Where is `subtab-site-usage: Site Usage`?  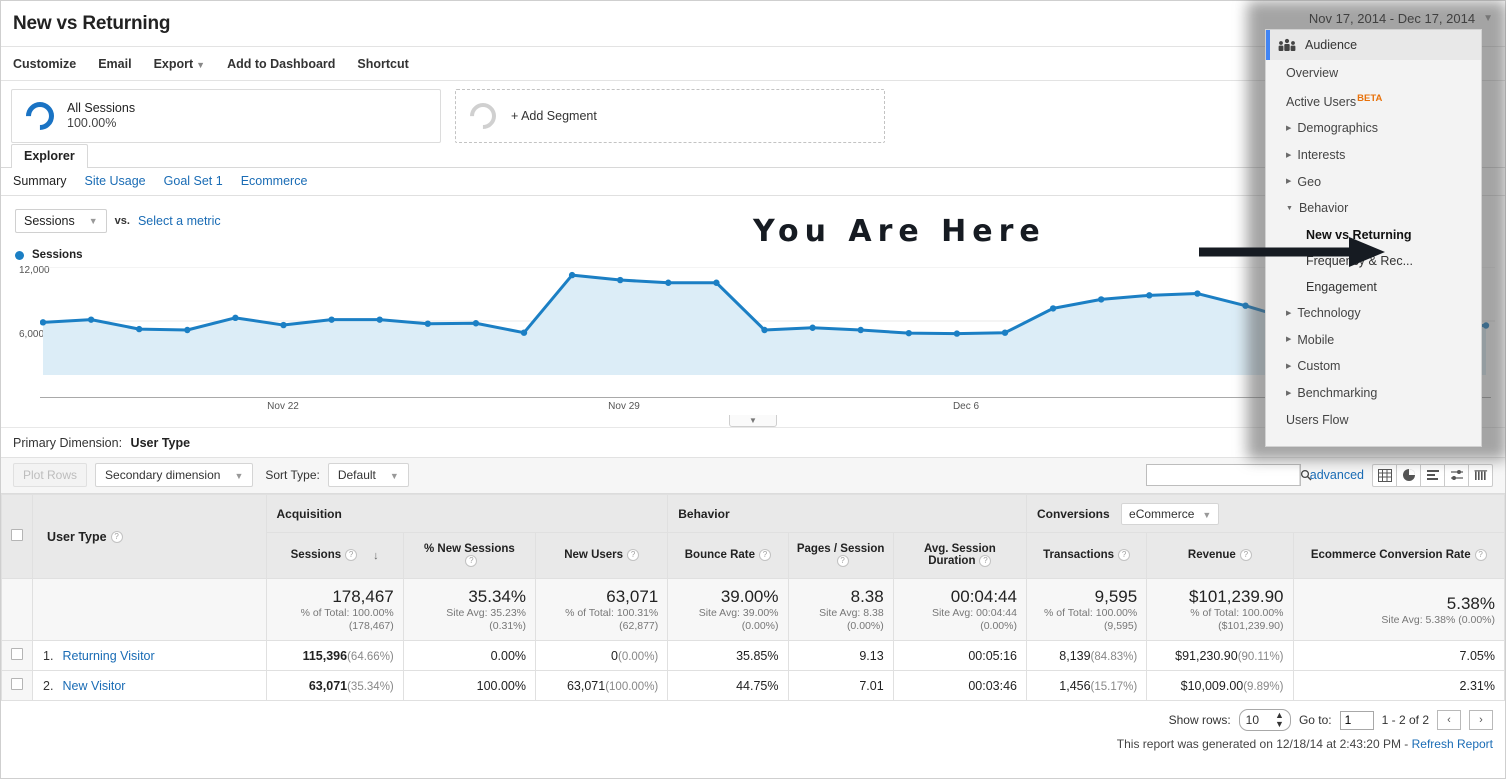 subtab-site-usage: Site Usage is located at coordinates (114, 181).